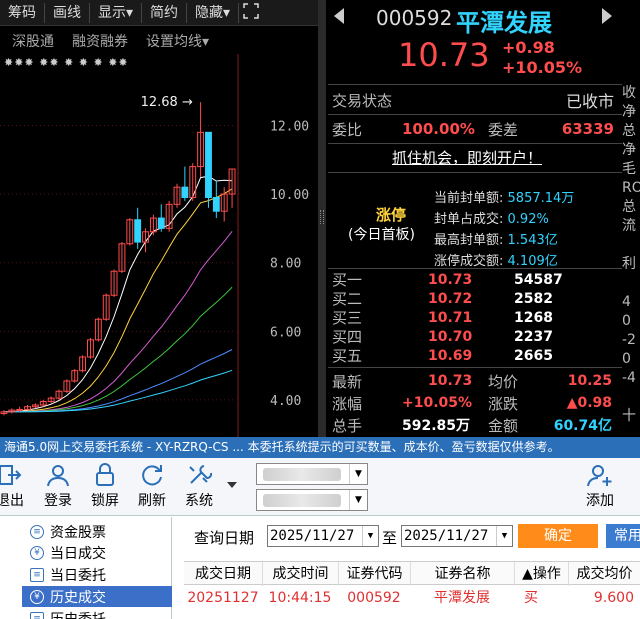 The height and width of the screenshot is (619, 640). I want to click on exit-button: 退出, so click(16, 486).